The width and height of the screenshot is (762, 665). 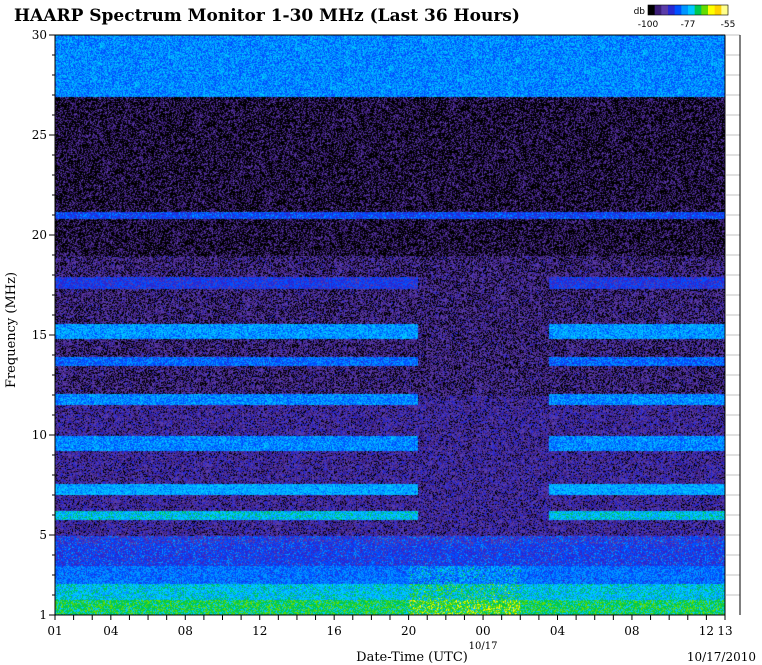 I want to click on date-marker-label: 10/17, so click(x=483, y=646).